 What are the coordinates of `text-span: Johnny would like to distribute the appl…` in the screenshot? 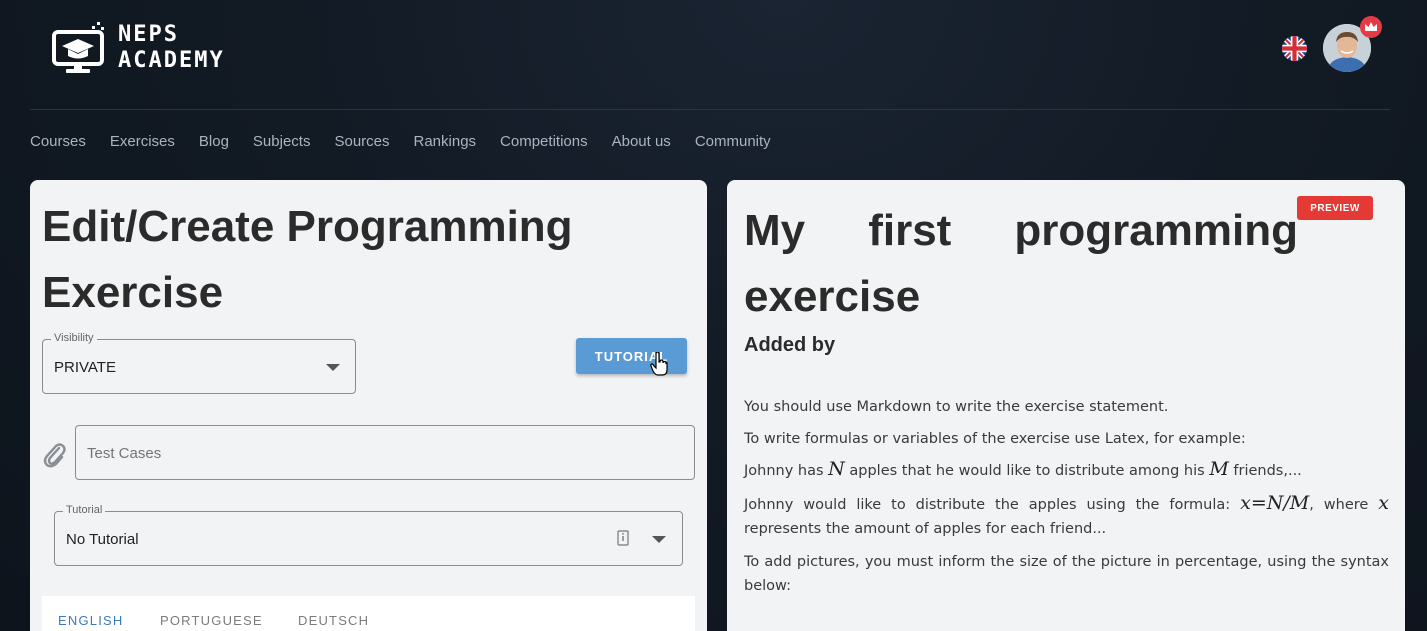 It's located at (992, 505).